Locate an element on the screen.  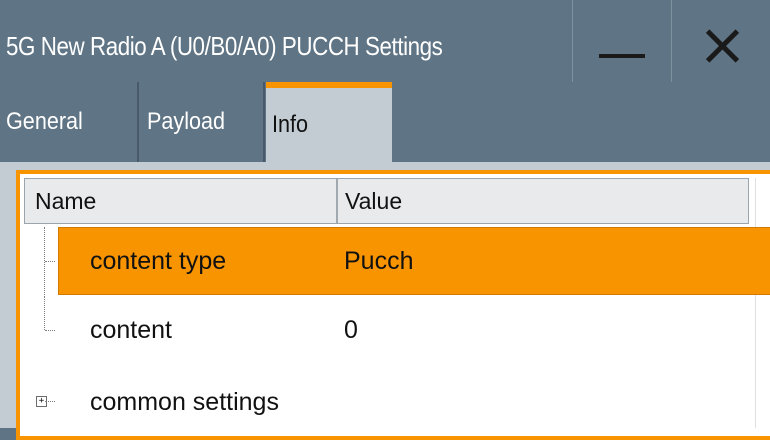
tab-payload: Payload is located at coordinates (203, 122).